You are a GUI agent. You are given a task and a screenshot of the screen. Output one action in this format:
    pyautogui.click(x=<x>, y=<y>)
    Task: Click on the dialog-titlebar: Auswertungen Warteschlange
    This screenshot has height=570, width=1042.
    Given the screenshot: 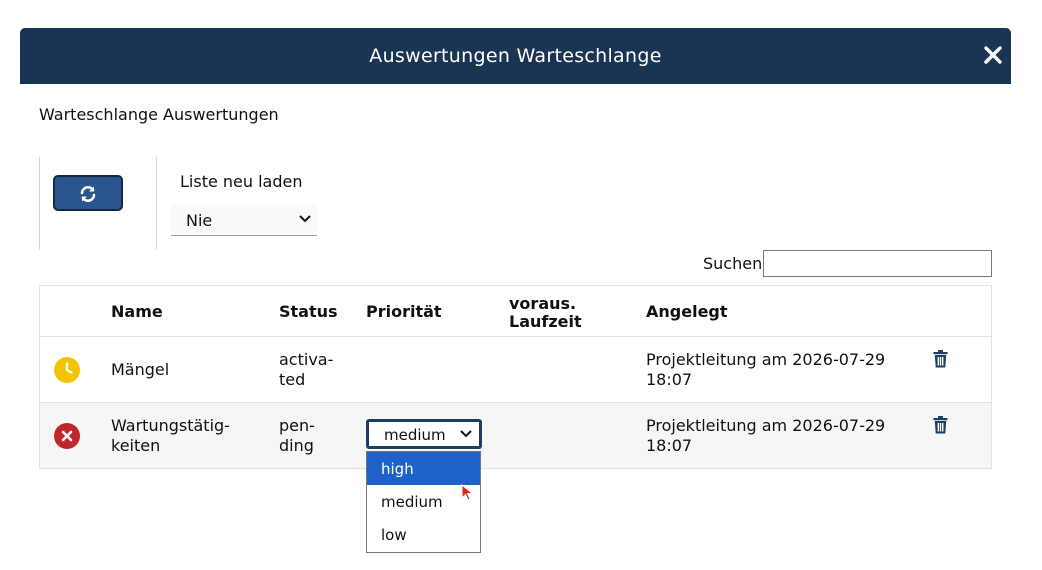 What is the action you would take?
    pyautogui.click(x=515, y=56)
    